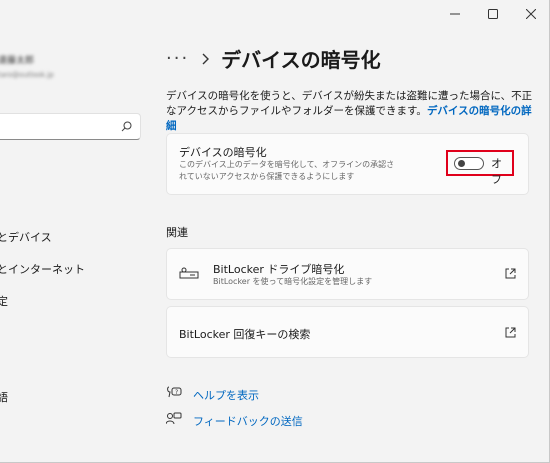  What do you see at coordinates (293, 281) in the screenshot?
I see `card-subtitle: BitLocker を使って暗号化設定を管理します` at bounding box center [293, 281].